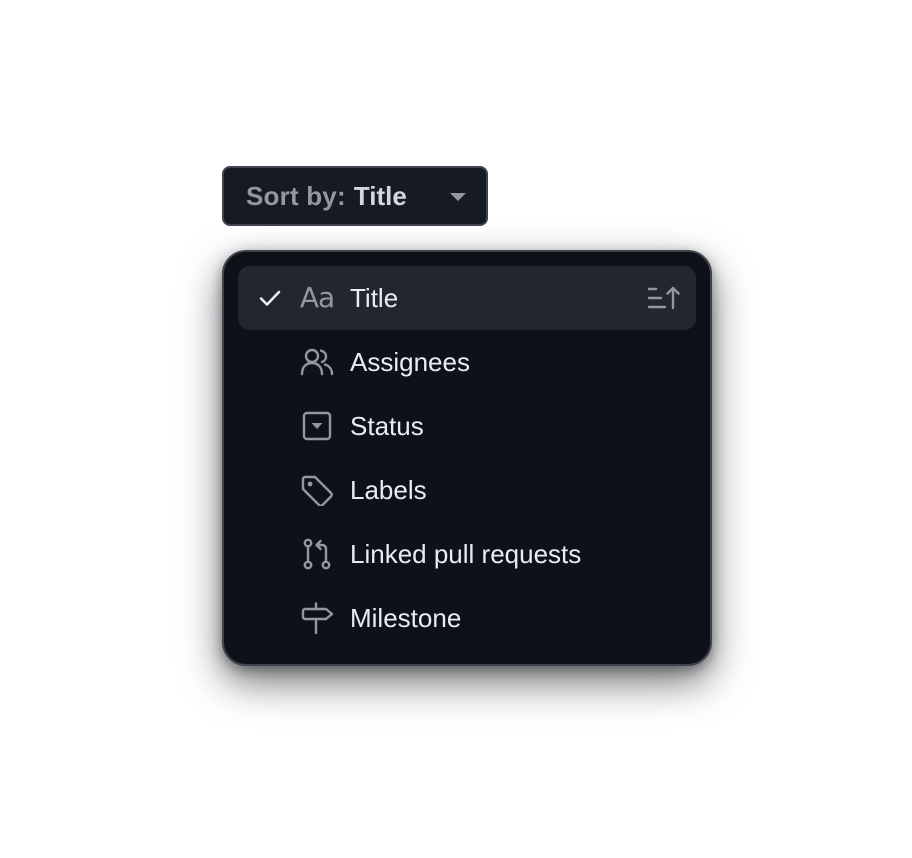 The height and width of the screenshot is (858, 912). I want to click on menu-item-milestone: Milestone, so click(467, 618).